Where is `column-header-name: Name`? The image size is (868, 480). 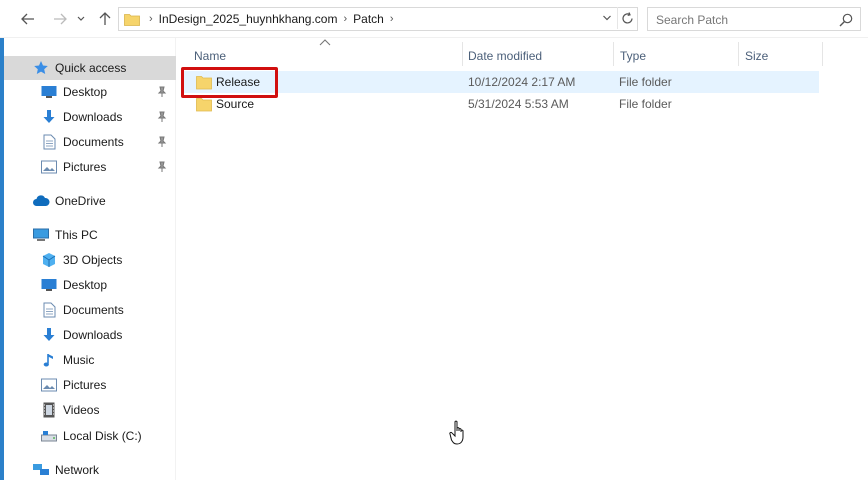
column-header-name: Name is located at coordinates (210, 56).